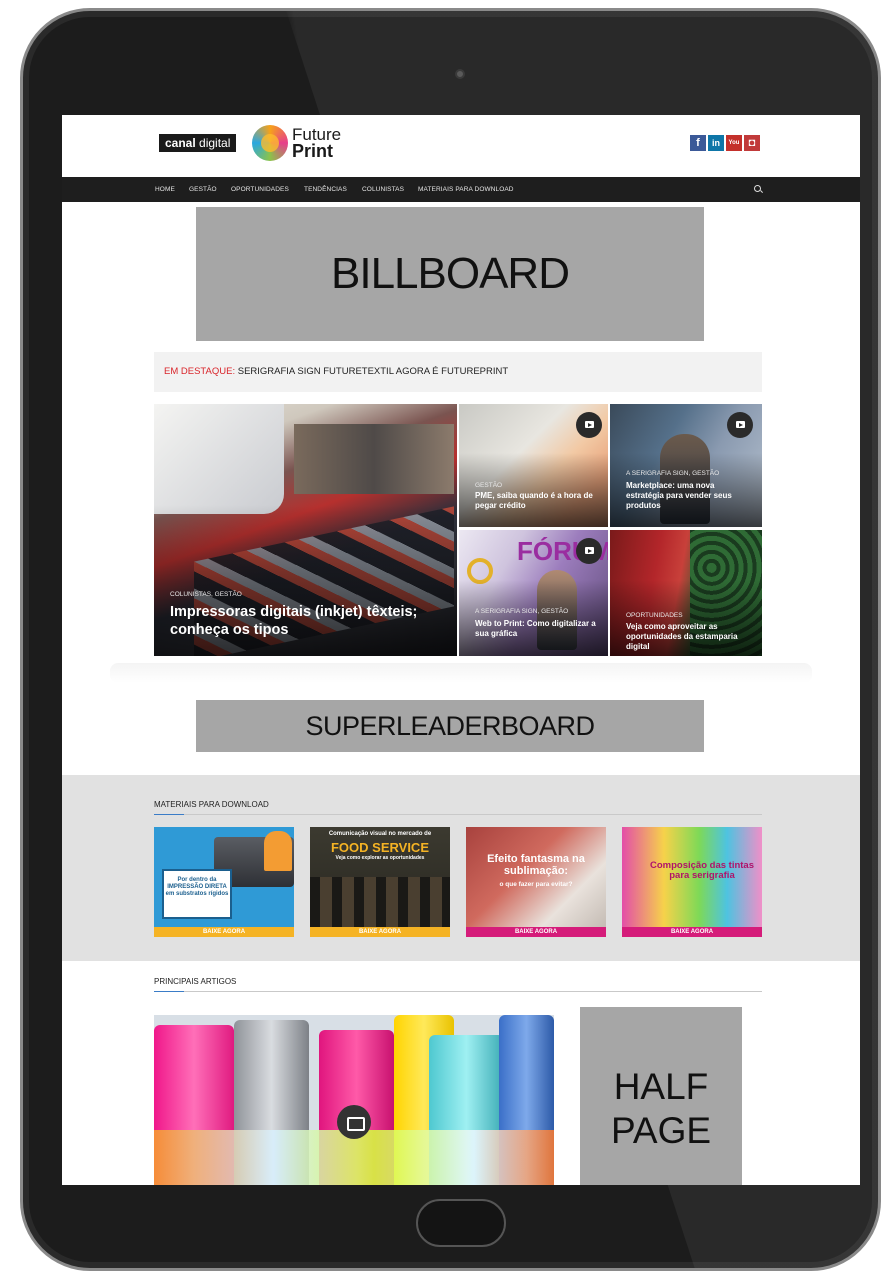 This screenshot has width=881, height=1271. I want to click on section-shadow, so click(461, 673).